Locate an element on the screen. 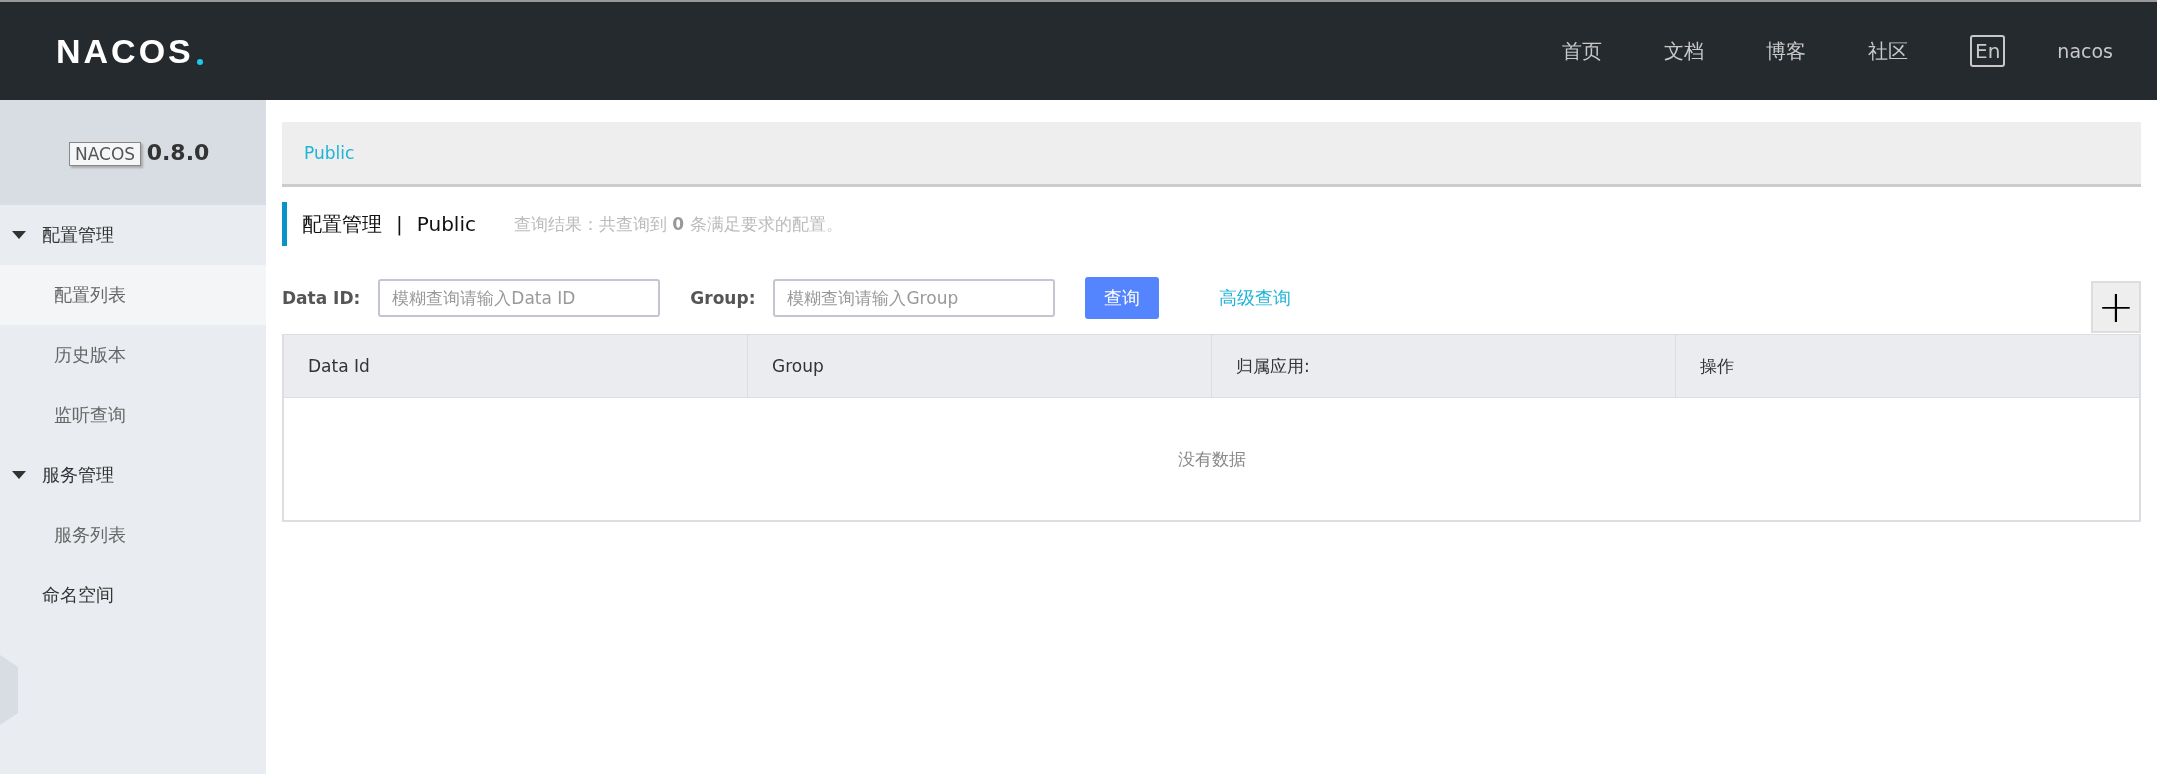 This screenshot has height=774, width=2157. column-header: Data Id is located at coordinates (516, 366).